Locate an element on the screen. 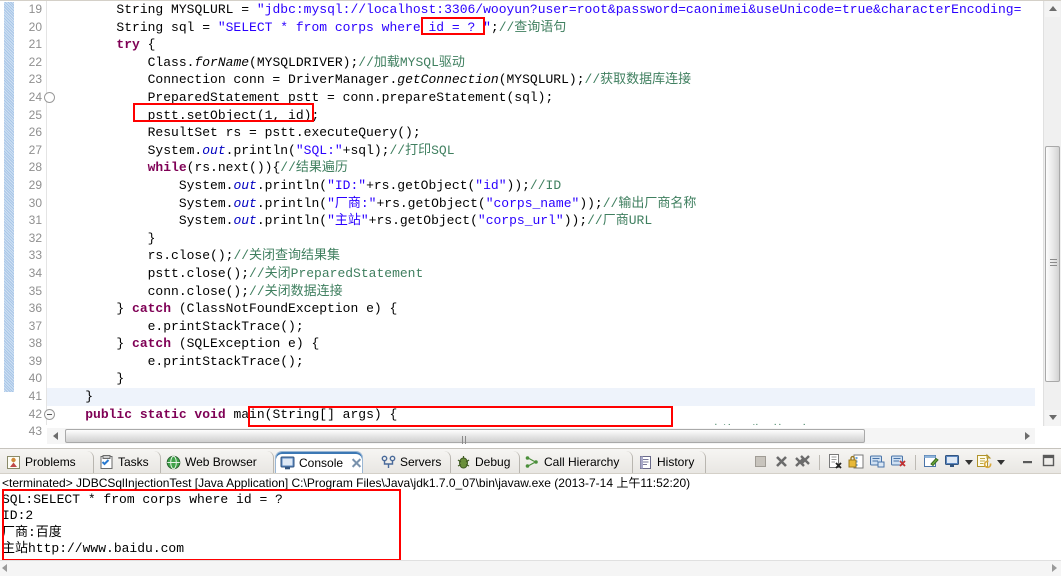 This screenshot has height=576, width=1061. code-line: pstt.setObject(1, id); is located at coordinates (541, 116).